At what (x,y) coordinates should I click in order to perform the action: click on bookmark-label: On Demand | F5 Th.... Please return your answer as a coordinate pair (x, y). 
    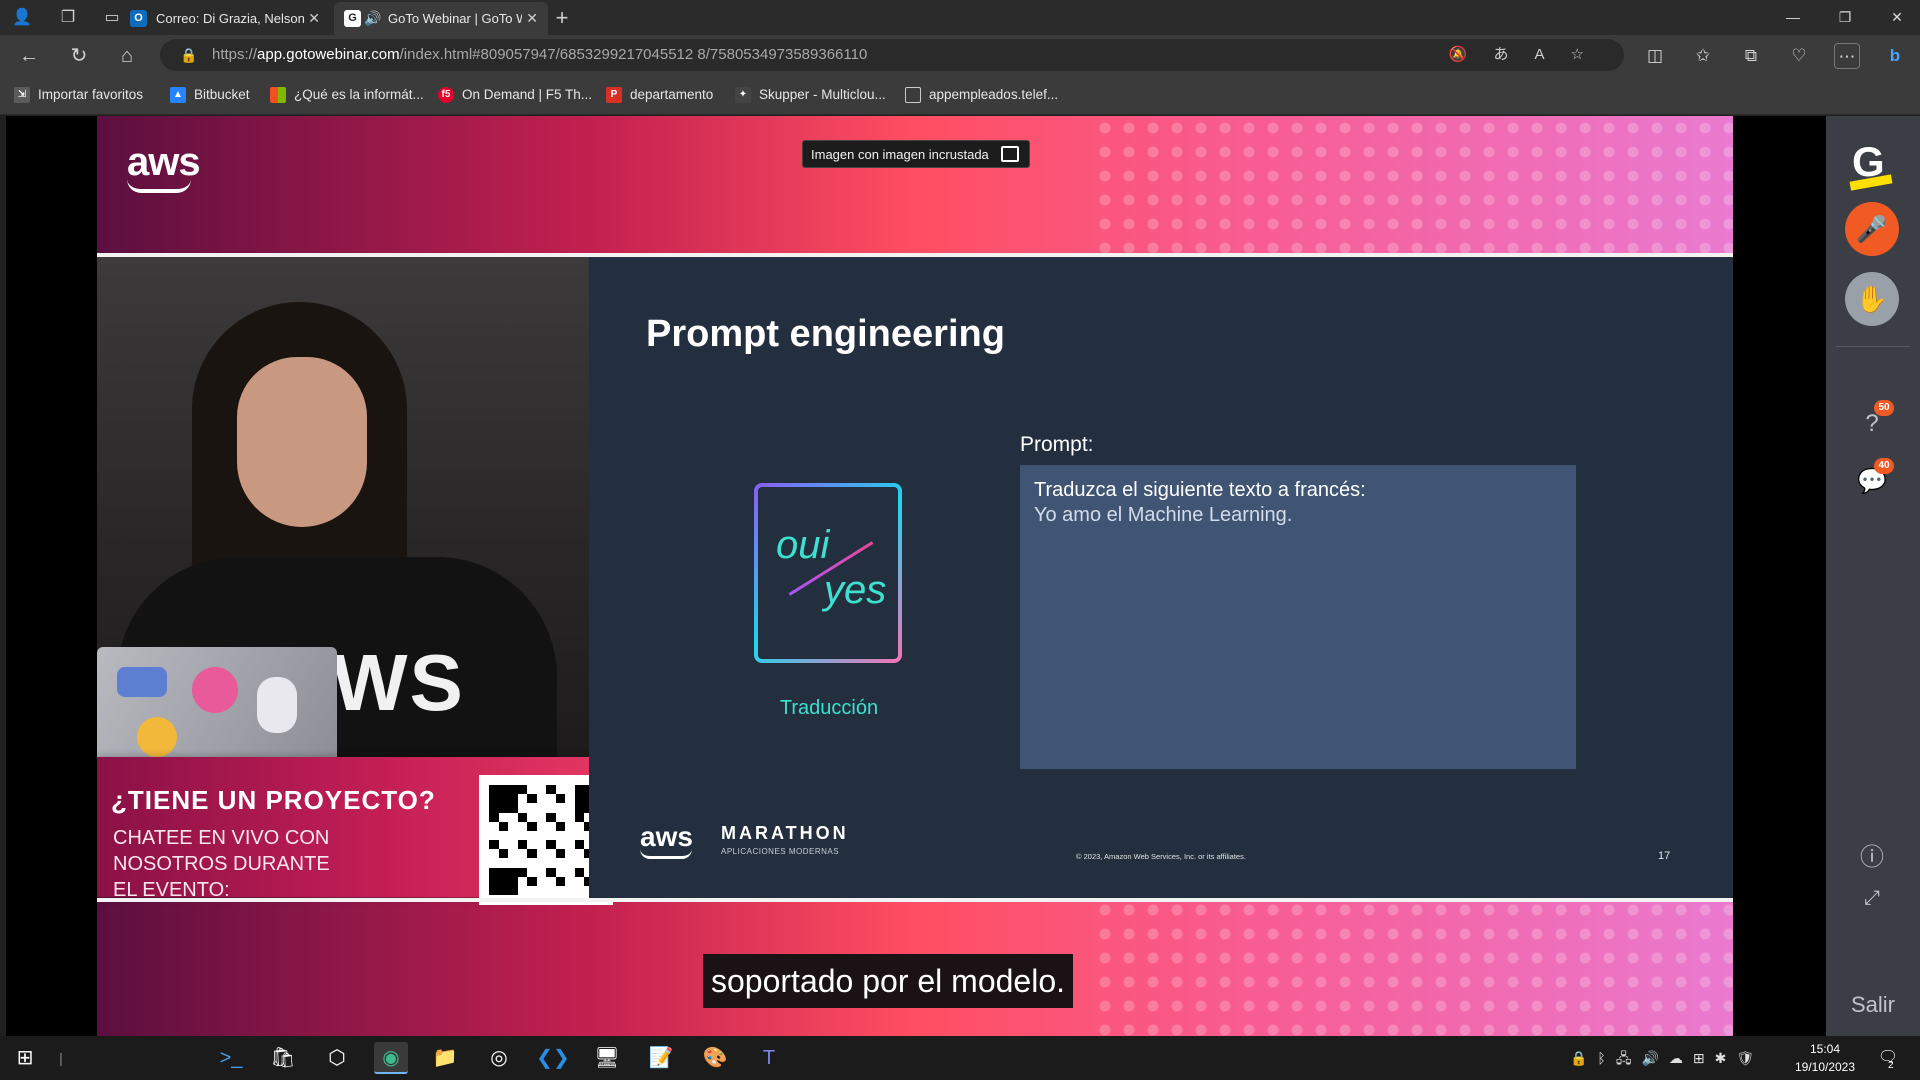
    Looking at the image, I should click on (527, 94).